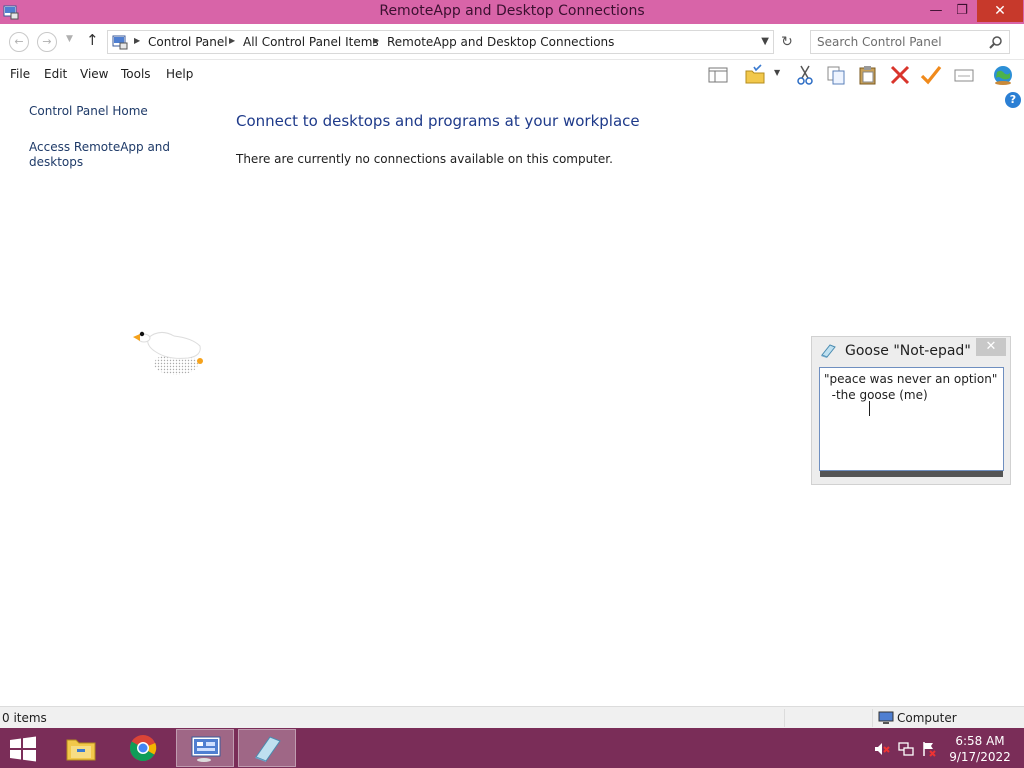 The width and height of the screenshot is (1024, 768). I want to click on cut-button, so click(805, 75).